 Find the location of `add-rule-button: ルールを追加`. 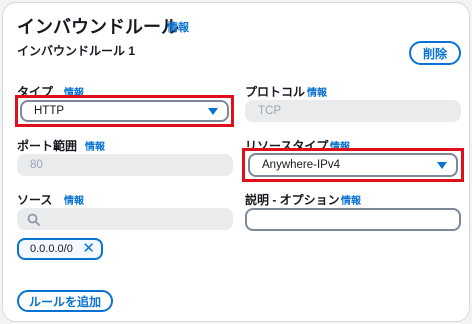

add-rule-button: ルールを追加 is located at coordinates (65, 301).